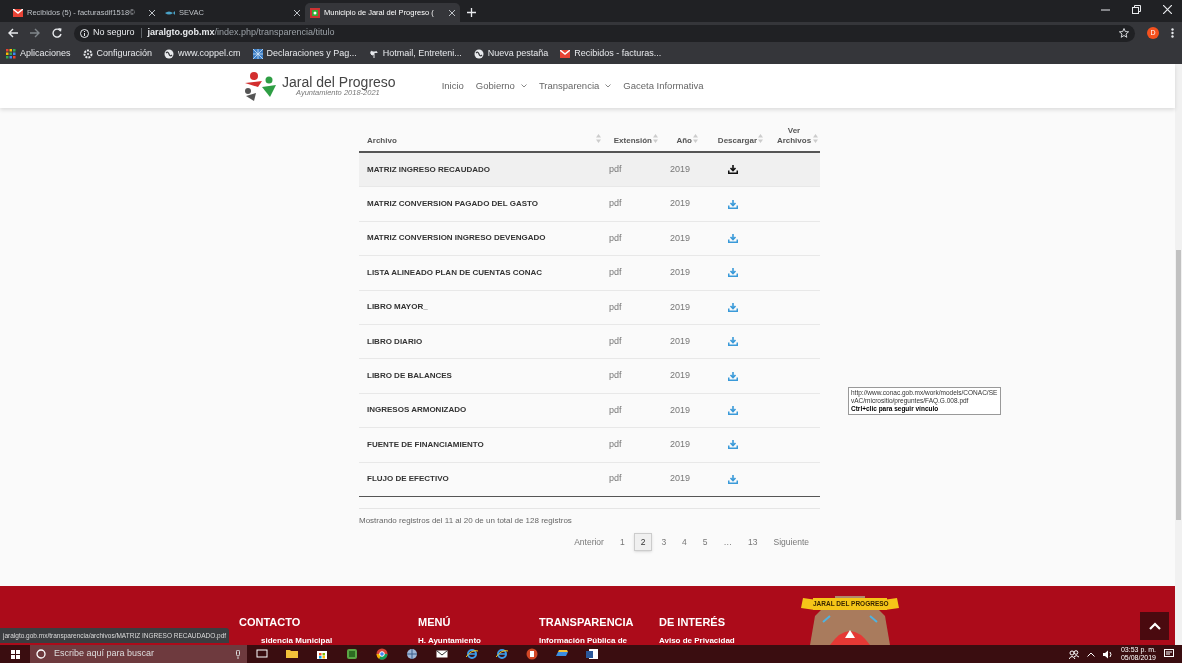 The height and width of the screenshot is (663, 1182). Describe the element at coordinates (241, 33) in the screenshot. I see `url-text: jaralgto.gob.mx/index.php/transparencia/titulo` at that location.